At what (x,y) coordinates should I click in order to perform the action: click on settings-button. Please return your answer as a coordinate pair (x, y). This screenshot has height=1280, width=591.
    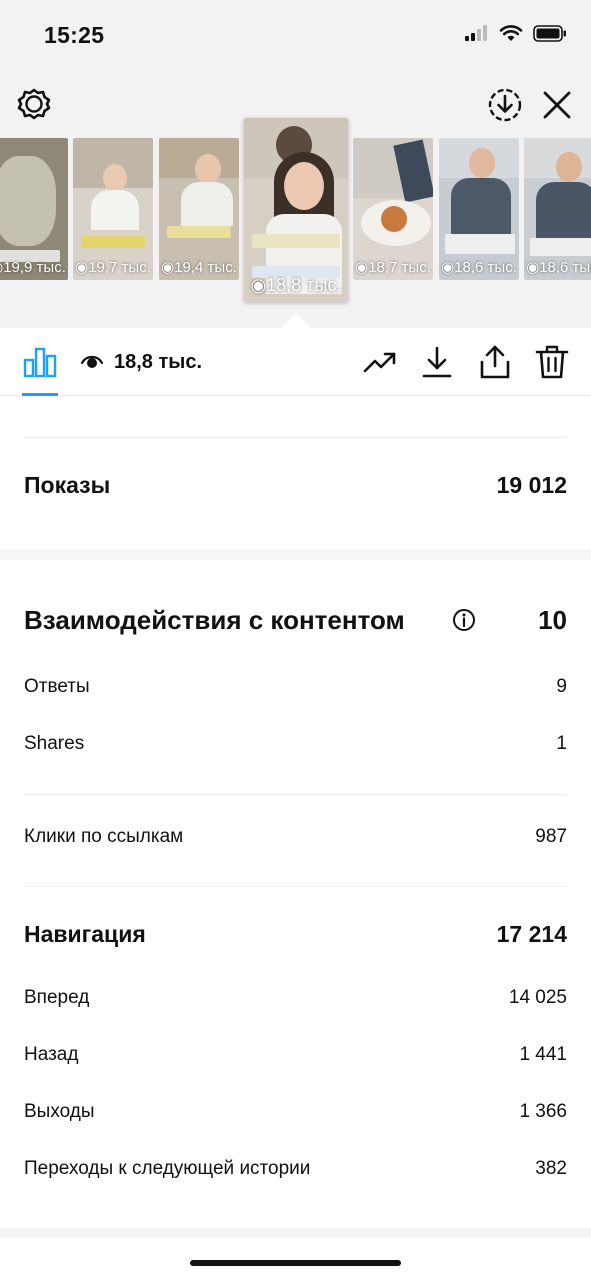
    Looking at the image, I should click on (34, 104).